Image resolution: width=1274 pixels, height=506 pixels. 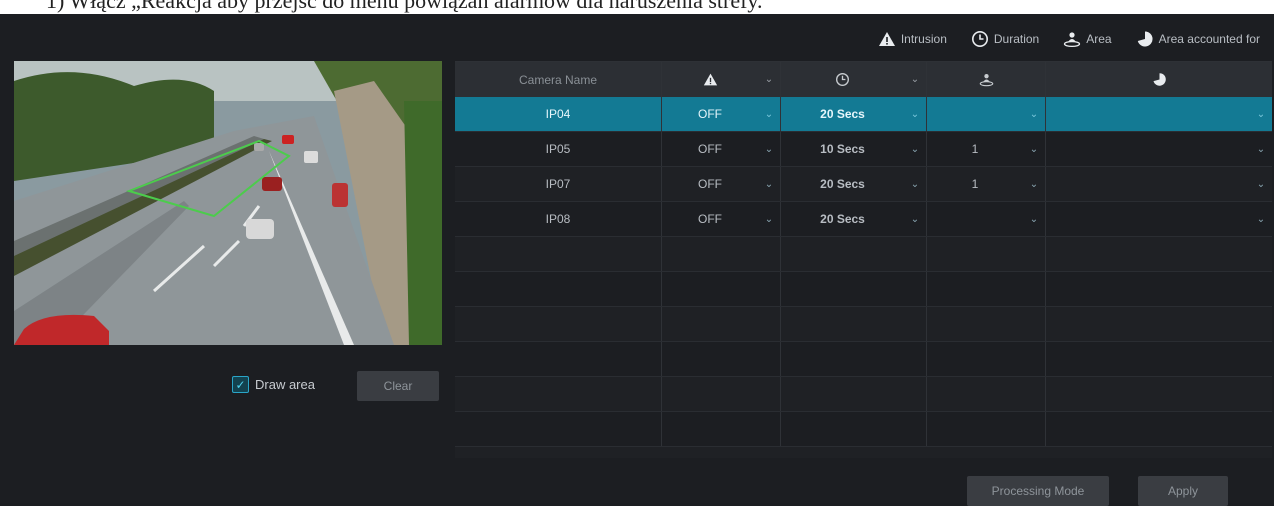 I want to click on legend-duration: Duration, so click(x=1005, y=39).